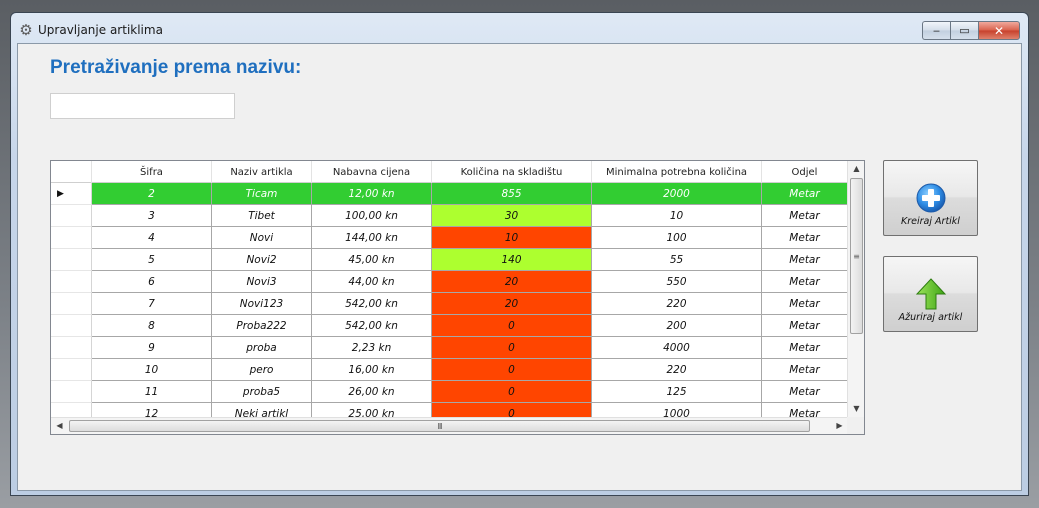 This screenshot has width=1039, height=508. I want to click on cell-kolicina: 855, so click(512, 194).